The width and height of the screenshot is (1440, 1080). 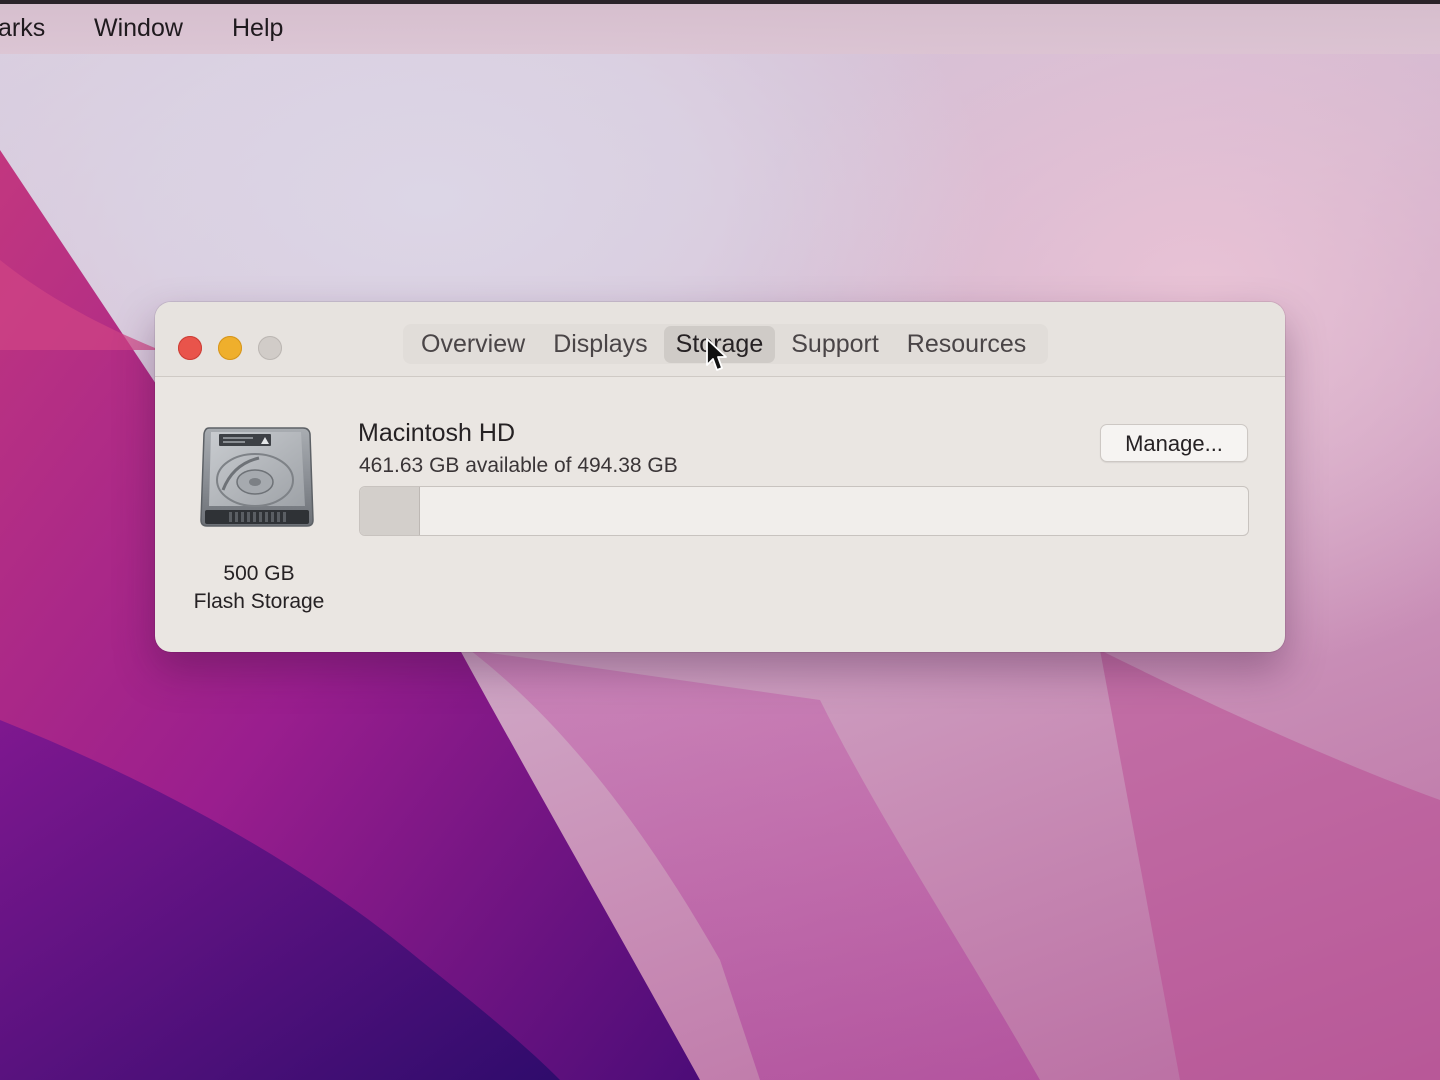 What do you see at coordinates (600, 344) in the screenshot?
I see `tab-displays: Displays` at bounding box center [600, 344].